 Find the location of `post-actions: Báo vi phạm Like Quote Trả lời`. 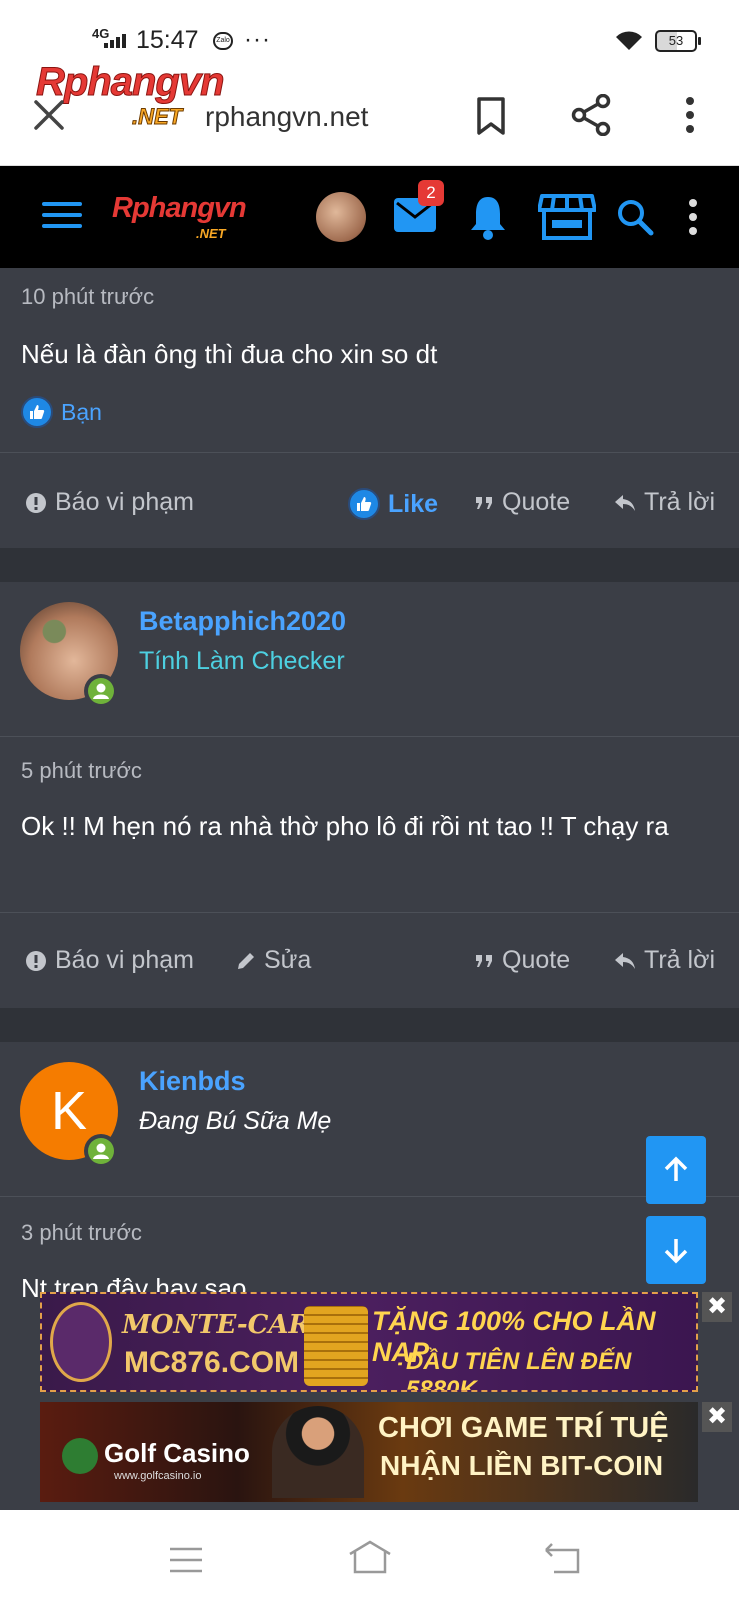

post-actions: Báo vi phạm Like Quote Trả lời is located at coordinates (369, 505).